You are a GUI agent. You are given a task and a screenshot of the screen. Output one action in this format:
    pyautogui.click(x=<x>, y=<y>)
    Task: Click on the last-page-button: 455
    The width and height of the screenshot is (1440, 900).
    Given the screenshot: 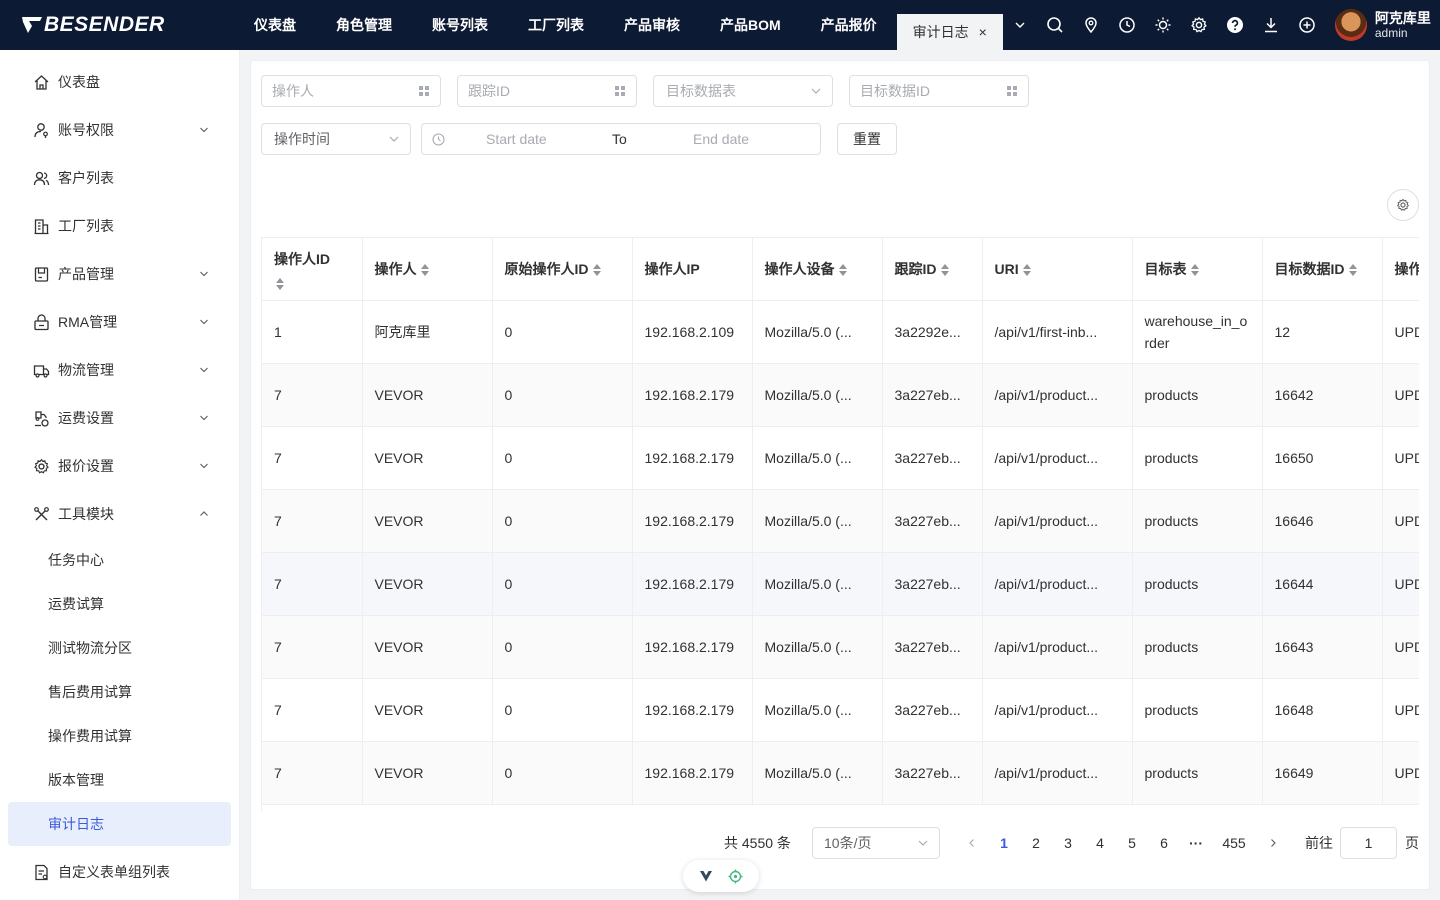 What is the action you would take?
    pyautogui.click(x=1234, y=843)
    